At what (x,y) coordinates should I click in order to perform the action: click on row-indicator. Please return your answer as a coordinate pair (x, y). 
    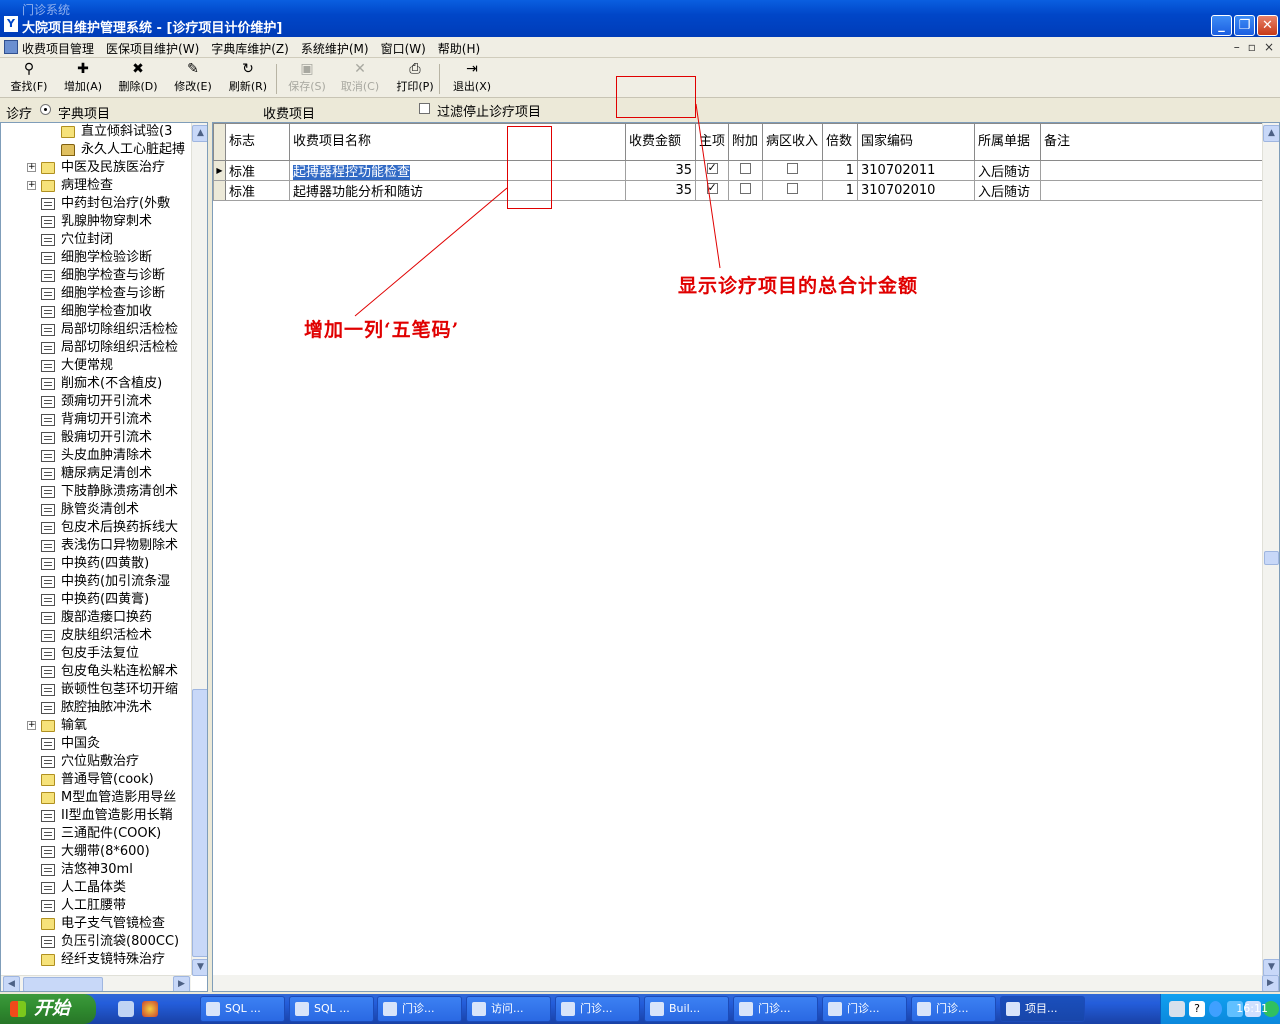
    Looking at the image, I should click on (219, 190).